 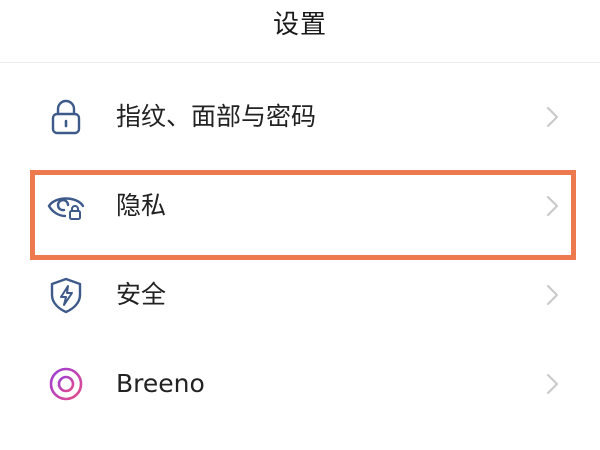 What do you see at coordinates (300, 62) in the screenshot?
I see `header-divider` at bounding box center [300, 62].